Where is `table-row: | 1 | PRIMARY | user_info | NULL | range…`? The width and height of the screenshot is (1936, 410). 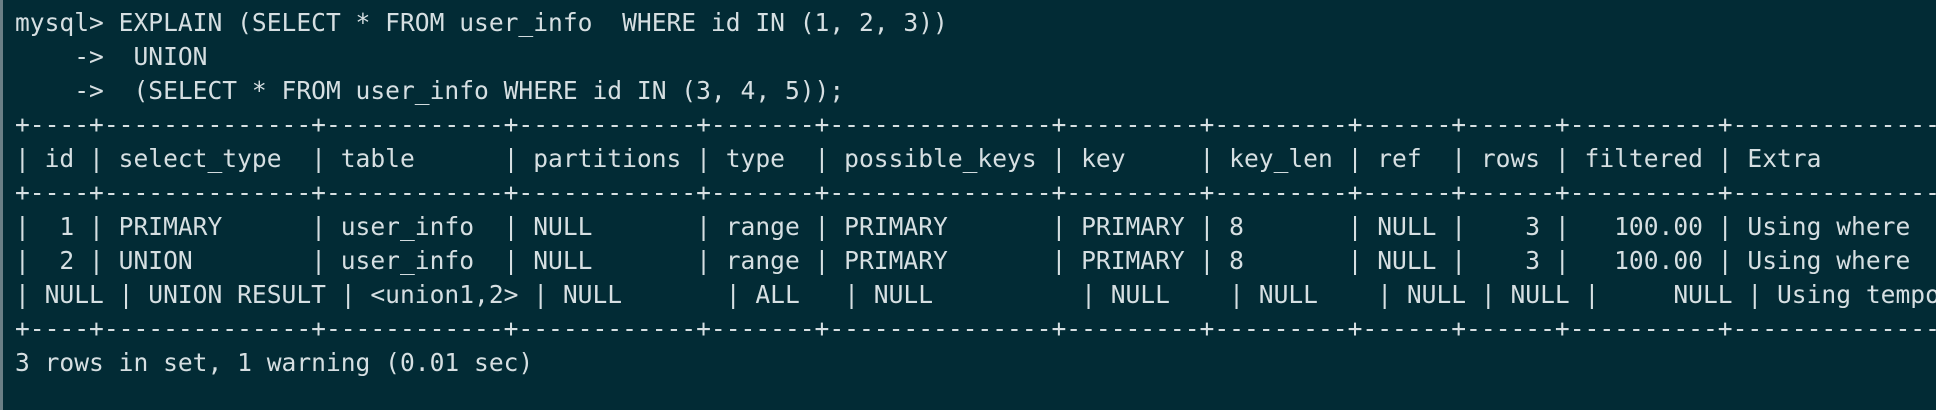 table-row: | 1 | PRIMARY | user_info | NULL | range… is located at coordinates (975, 226).